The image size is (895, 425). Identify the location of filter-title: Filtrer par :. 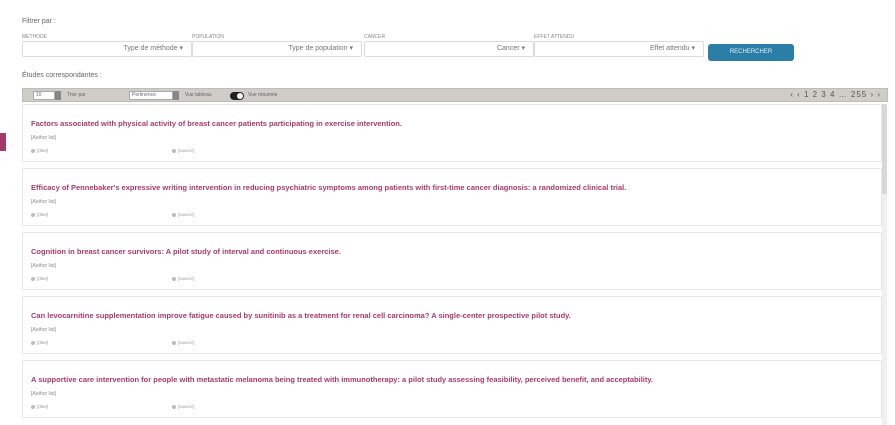
(39, 21).